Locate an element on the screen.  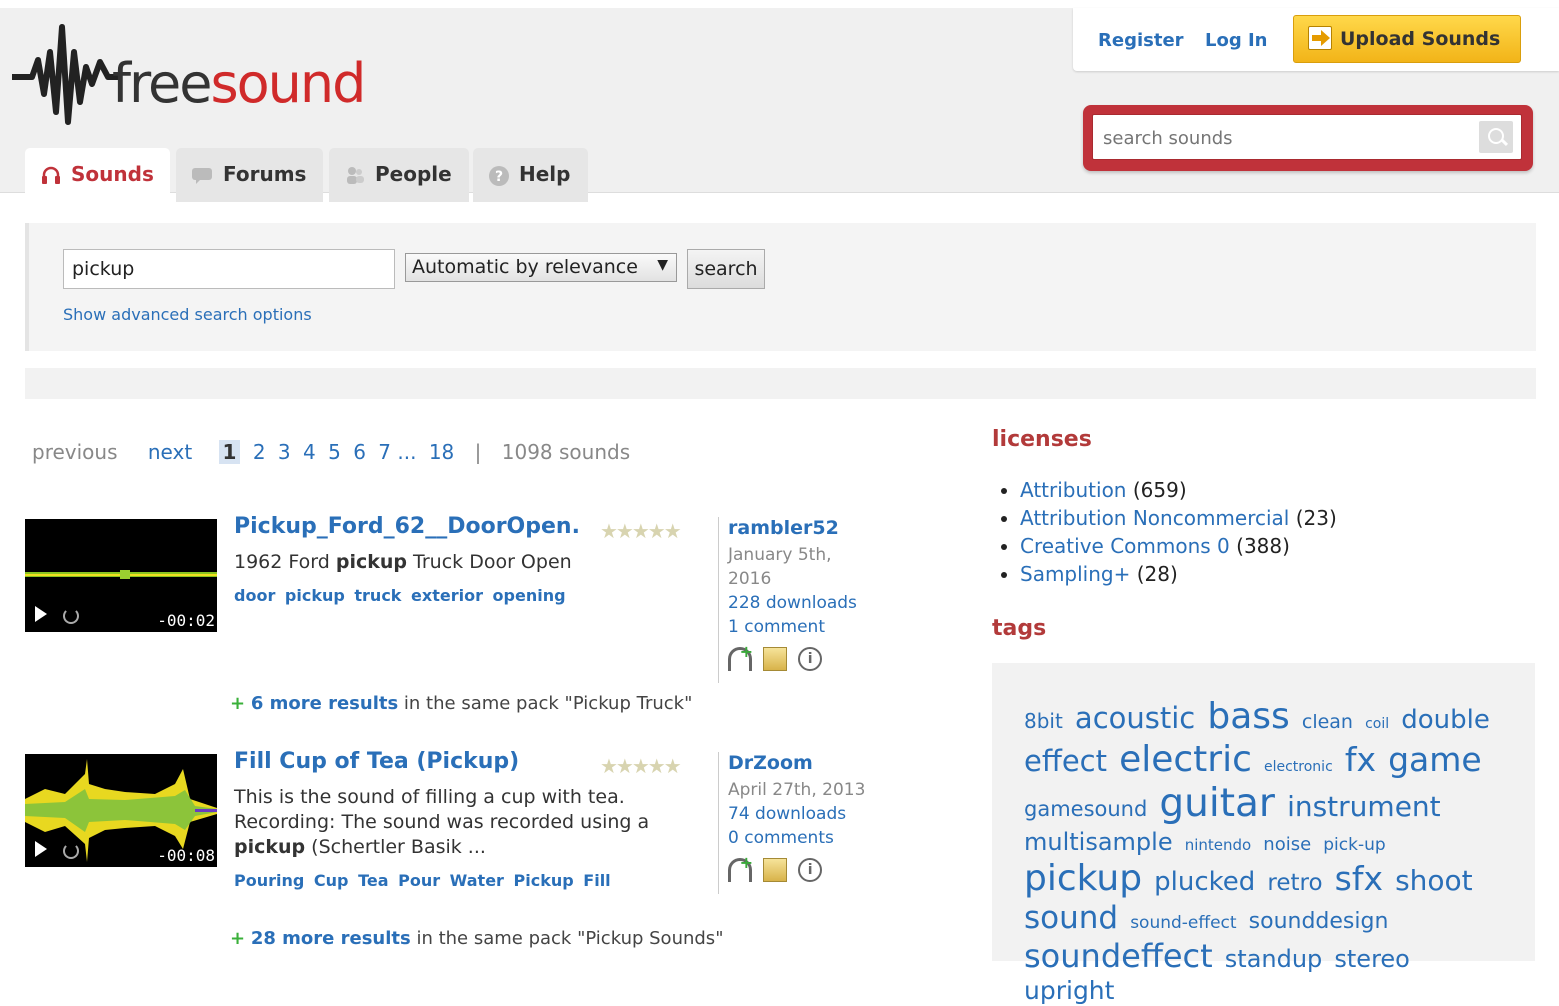
tag-cloud-item: game is located at coordinates (1435, 759).